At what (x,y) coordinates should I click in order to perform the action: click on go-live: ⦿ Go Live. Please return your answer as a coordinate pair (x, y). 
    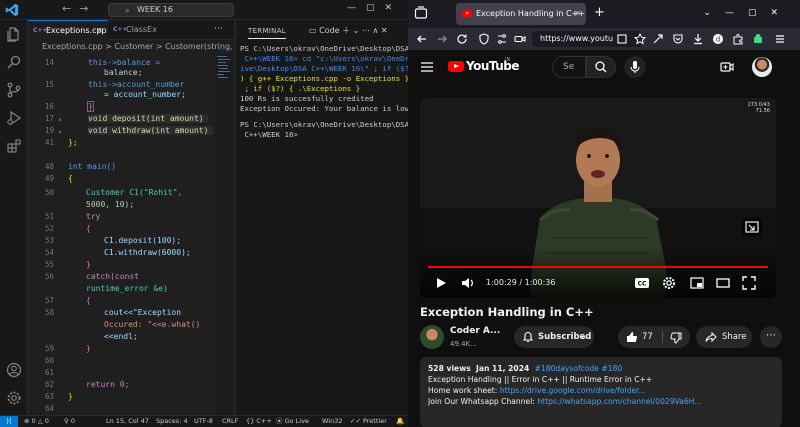
    Looking at the image, I should click on (292, 421).